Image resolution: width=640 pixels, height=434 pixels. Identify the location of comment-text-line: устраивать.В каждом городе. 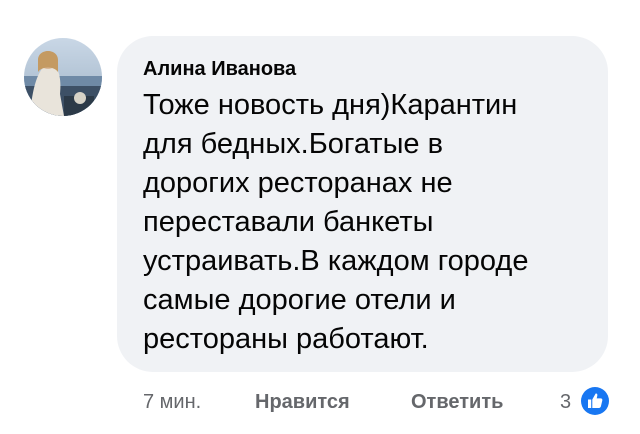
(336, 261).